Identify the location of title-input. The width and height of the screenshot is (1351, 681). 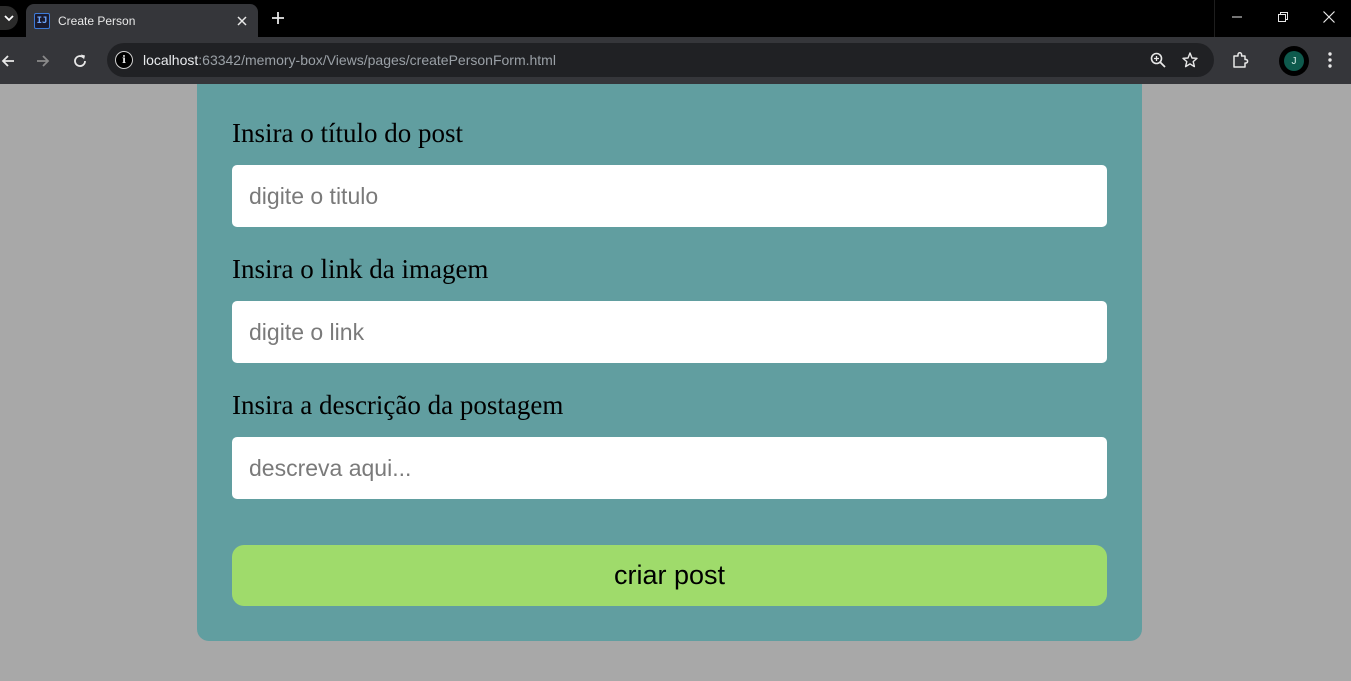
(669, 196).